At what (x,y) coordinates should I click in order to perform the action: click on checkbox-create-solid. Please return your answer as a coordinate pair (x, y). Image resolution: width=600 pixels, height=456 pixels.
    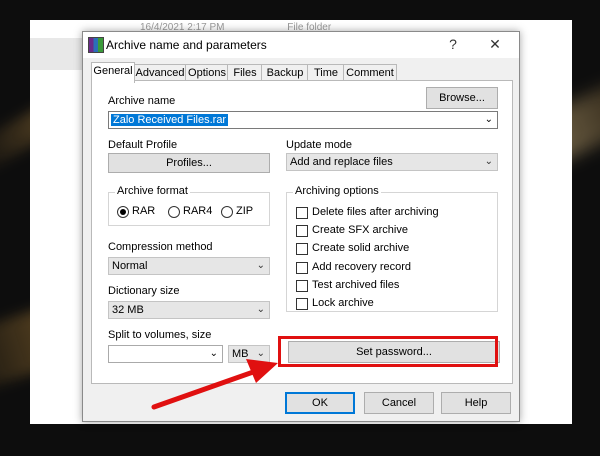
    Looking at the image, I should click on (302, 249).